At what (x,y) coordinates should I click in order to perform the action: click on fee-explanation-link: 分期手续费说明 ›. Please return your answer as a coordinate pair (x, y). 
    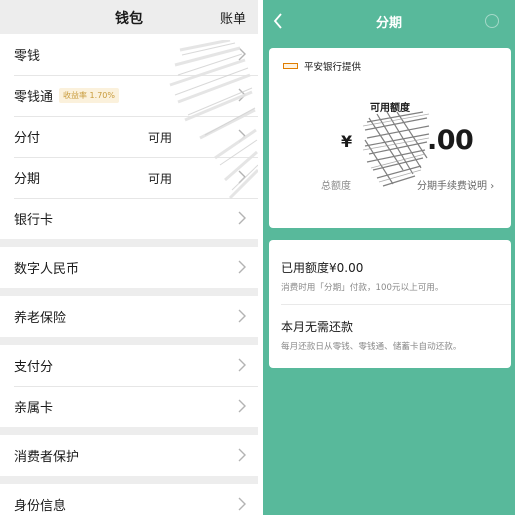
    Looking at the image, I should click on (455, 184).